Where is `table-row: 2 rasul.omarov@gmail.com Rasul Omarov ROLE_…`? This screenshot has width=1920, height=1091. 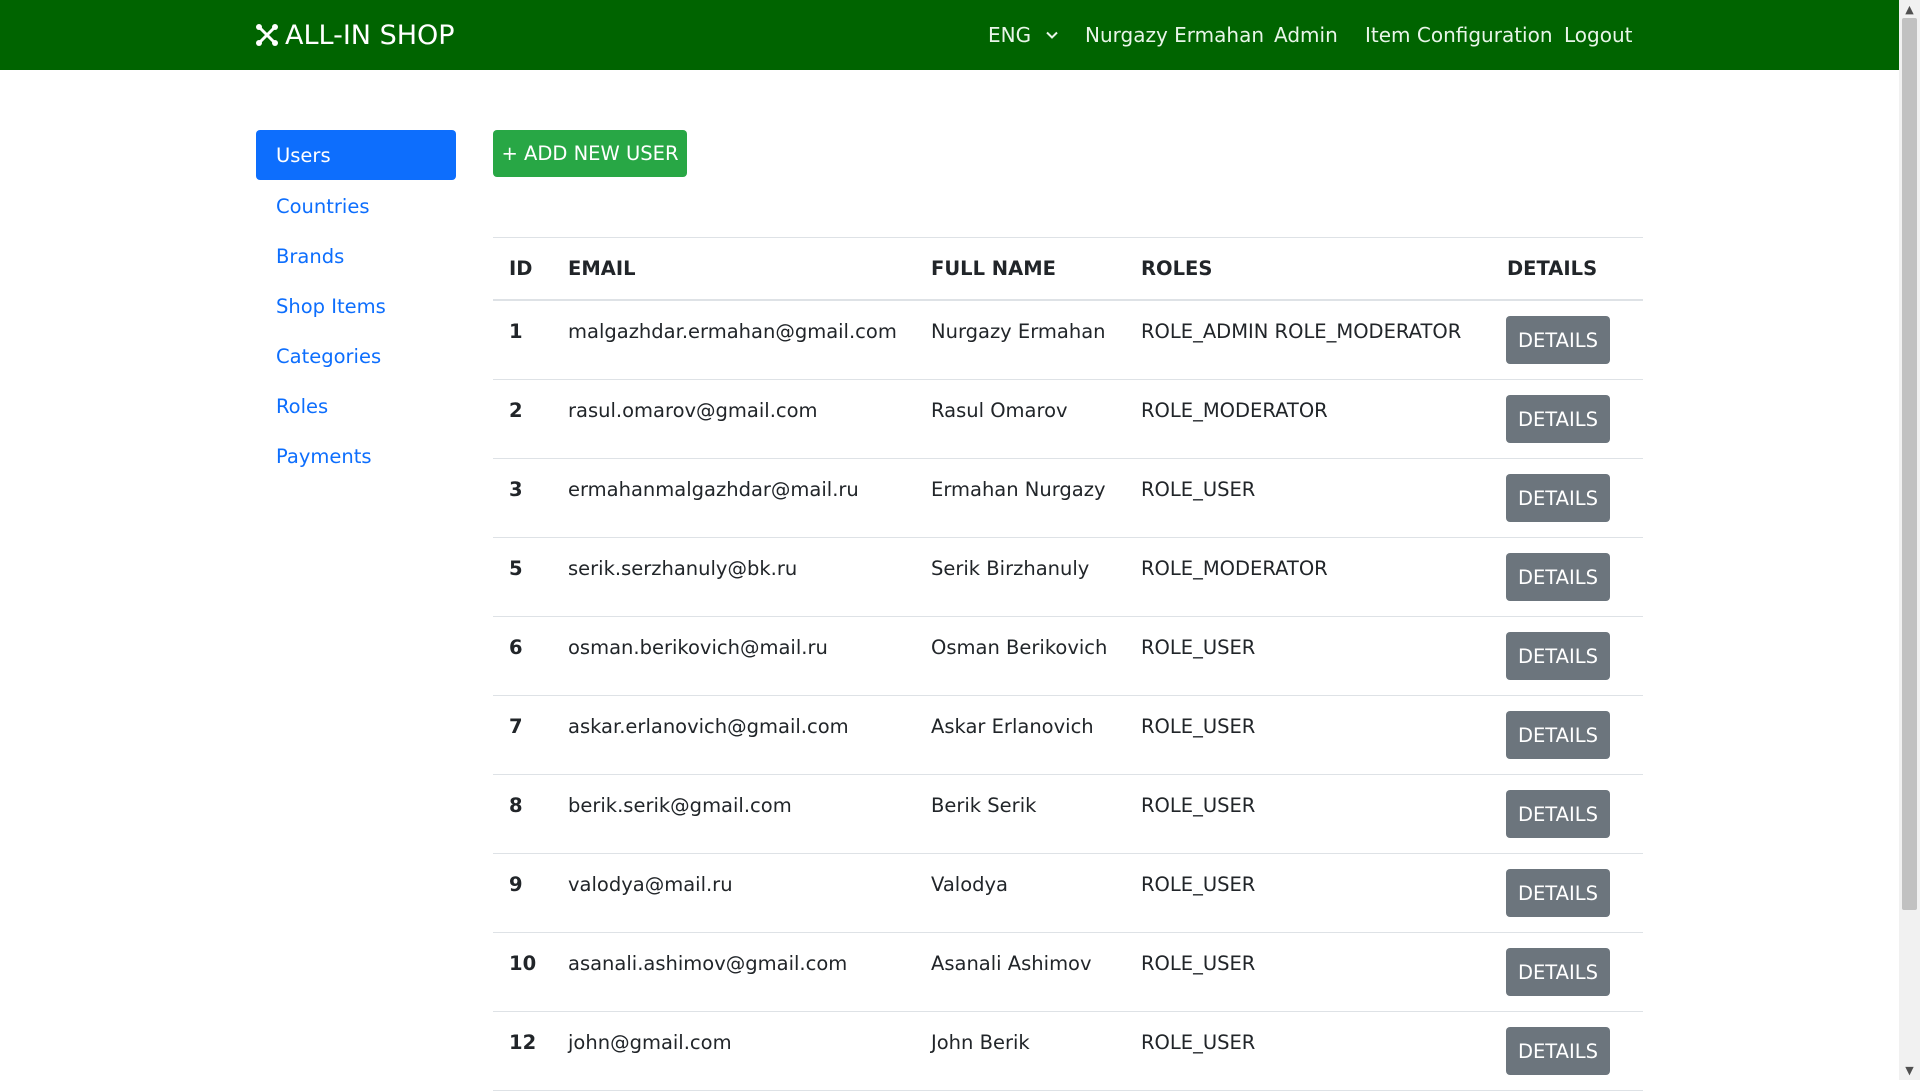
table-row: 2 rasul.omarov@gmail.com Rasul Omarov ROLE_… is located at coordinates (1068, 419).